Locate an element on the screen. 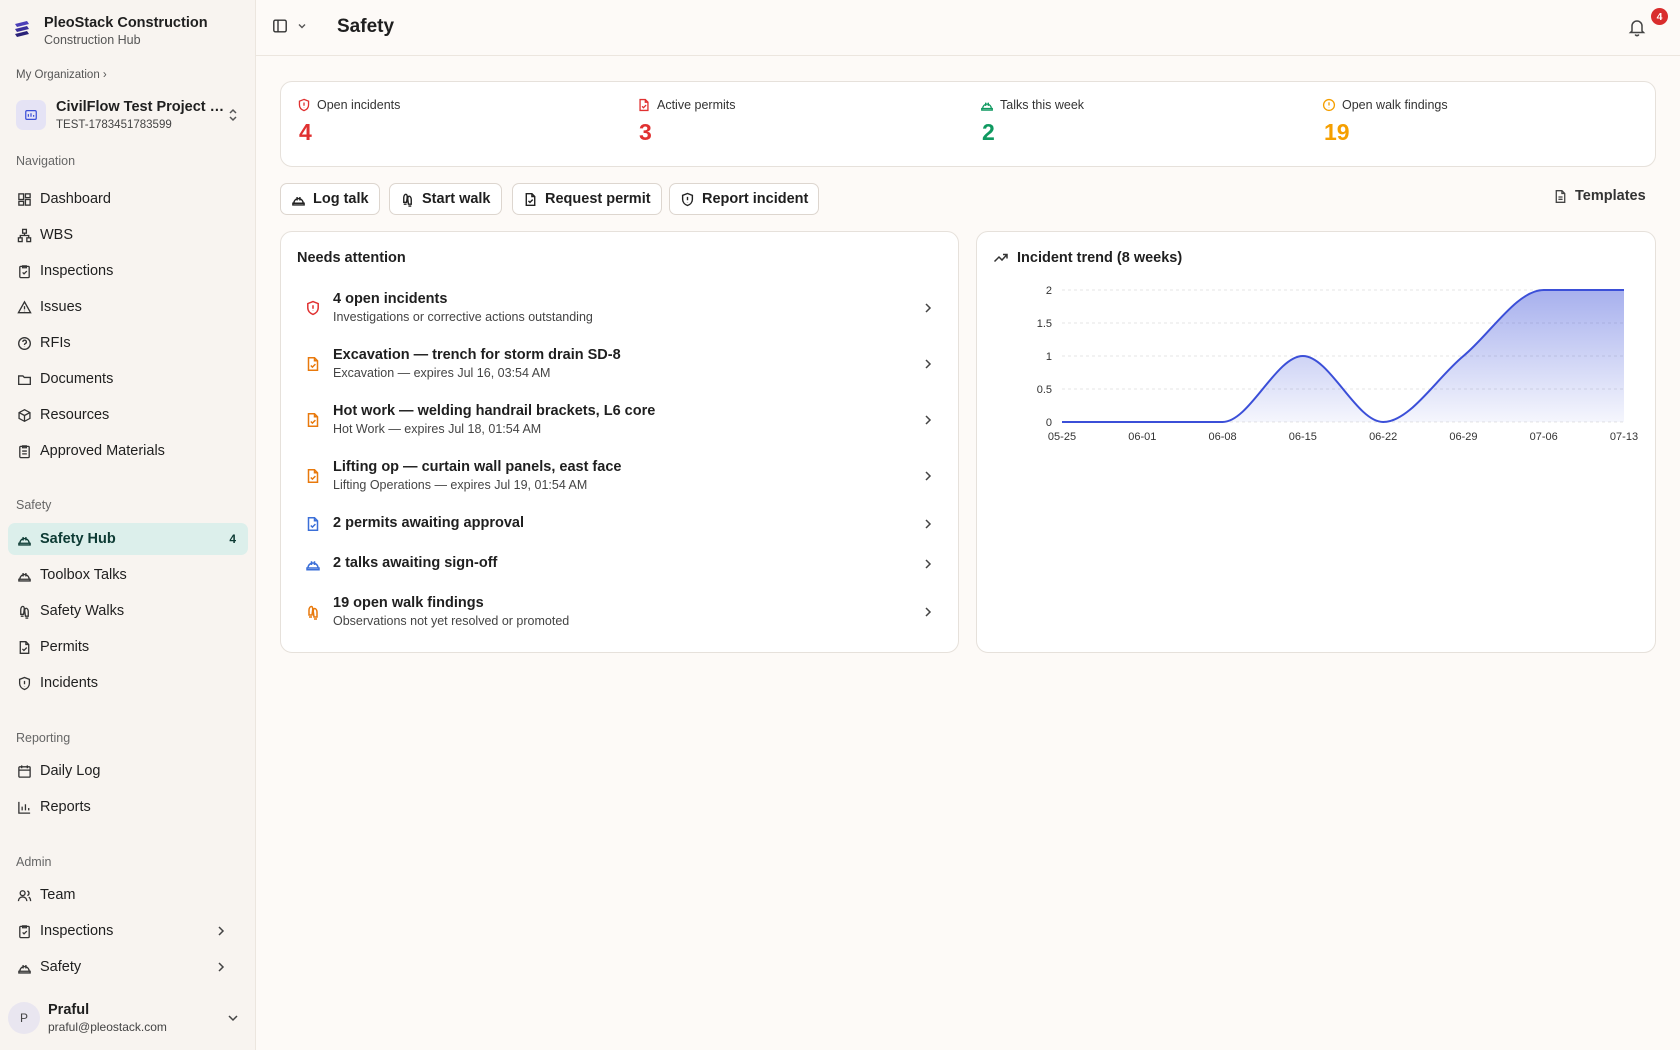 This screenshot has height=1050, width=1680. sidebar-item-issues: Issues is located at coordinates (128, 307).